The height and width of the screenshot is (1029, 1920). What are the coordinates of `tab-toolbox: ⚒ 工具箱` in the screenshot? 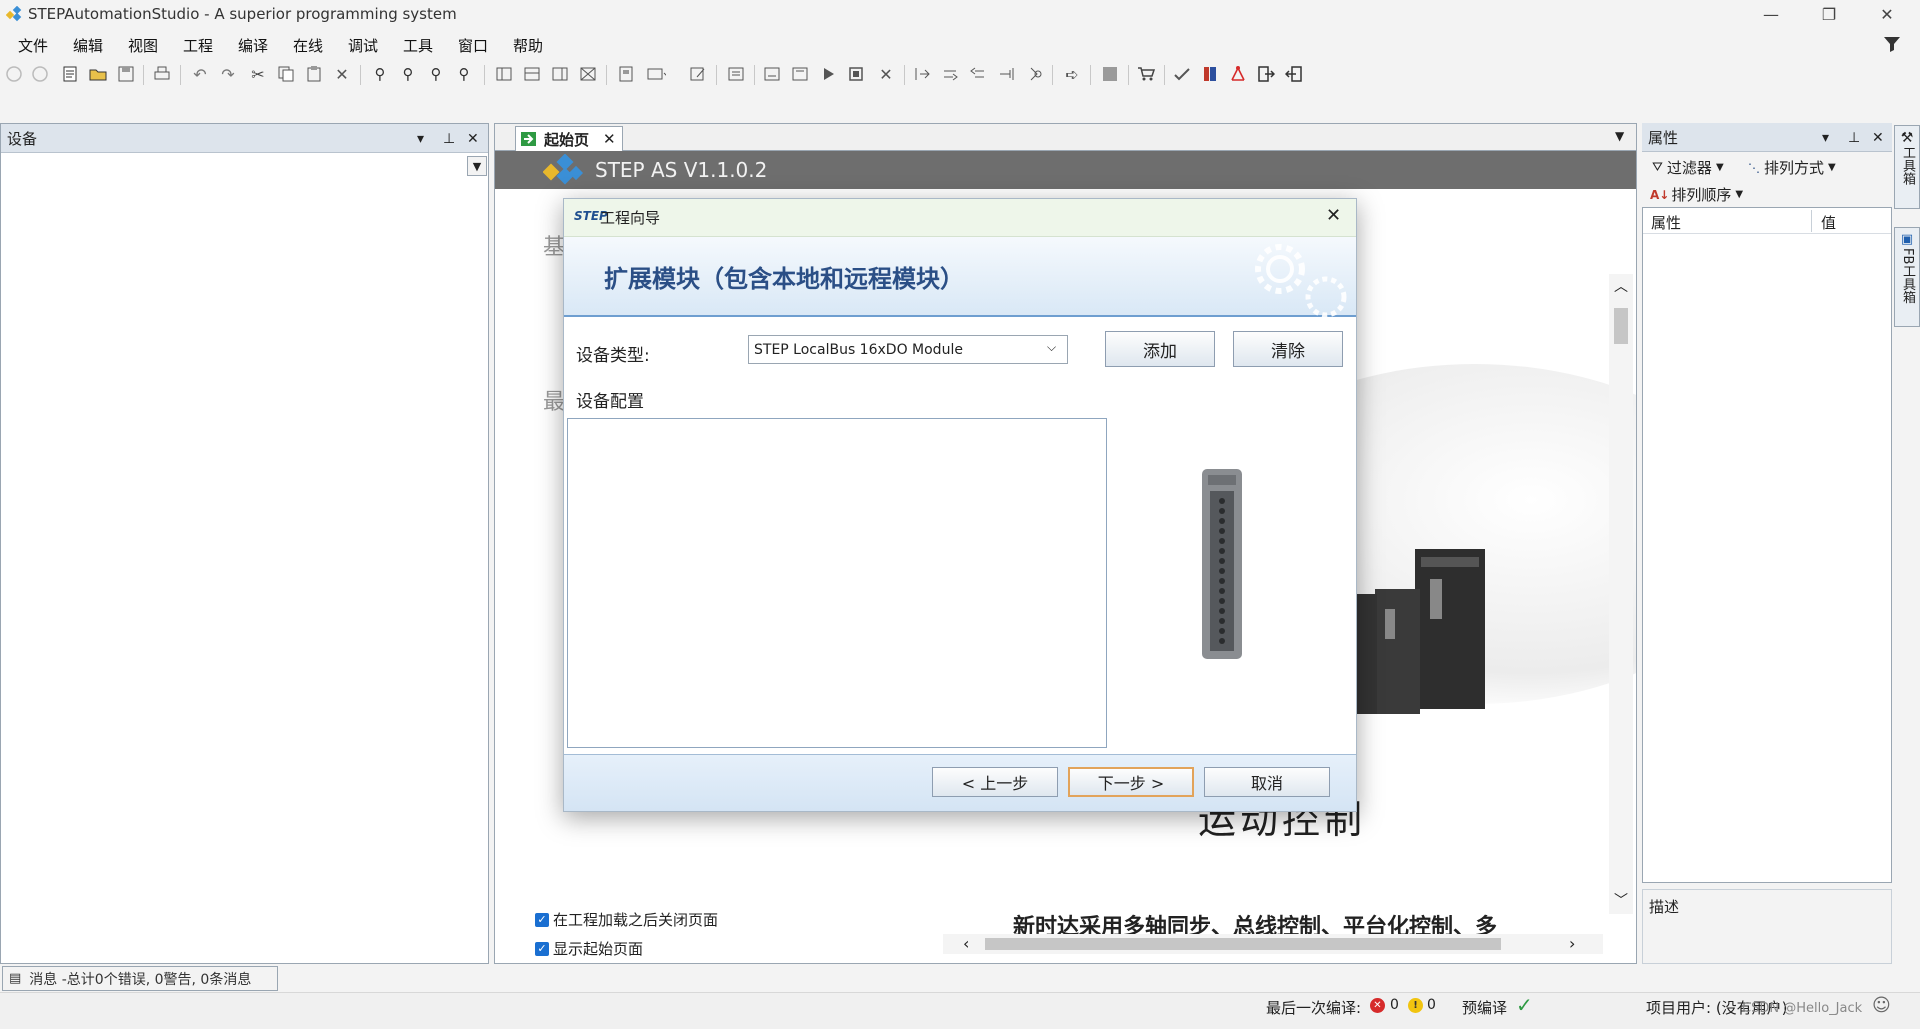 It's located at (1907, 167).